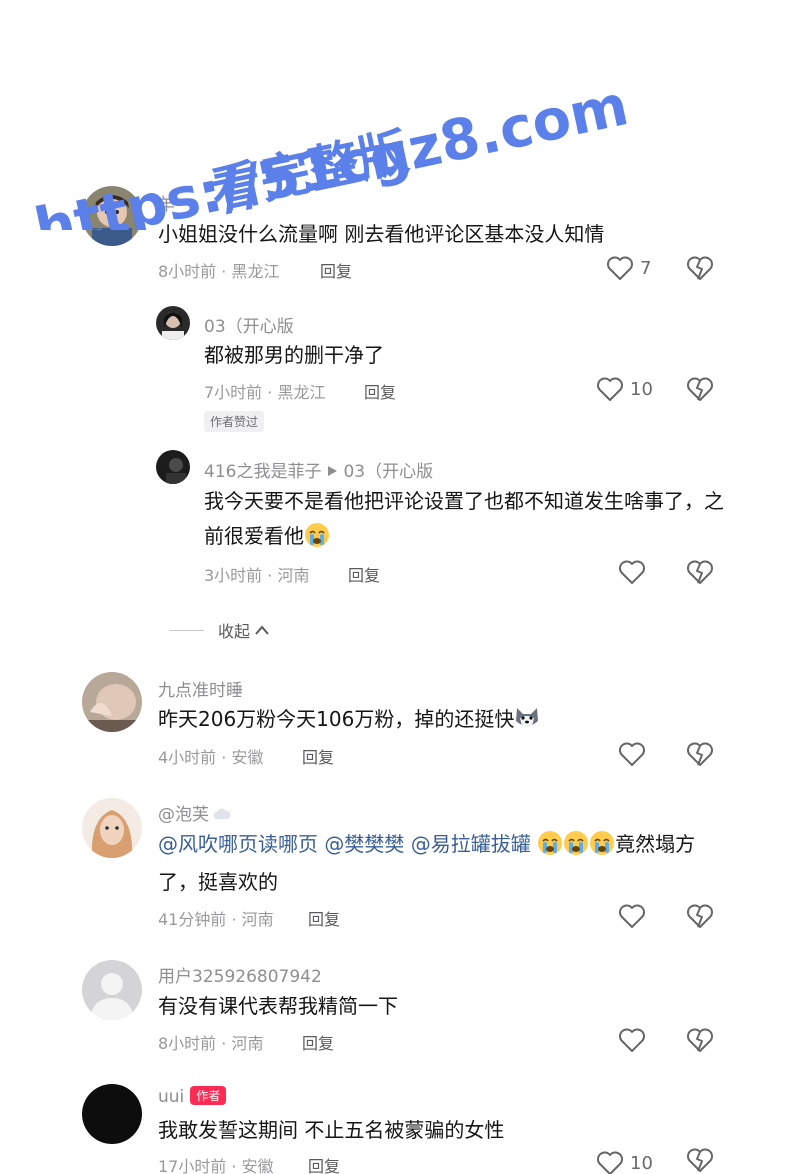 The height and width of the screenshot is (1174, 800). What do you see at coordinates (216, 1165) in the screenshot?
I see `comment-meta: 17小时前 · 安徽` at bounding box center [216, 1165].